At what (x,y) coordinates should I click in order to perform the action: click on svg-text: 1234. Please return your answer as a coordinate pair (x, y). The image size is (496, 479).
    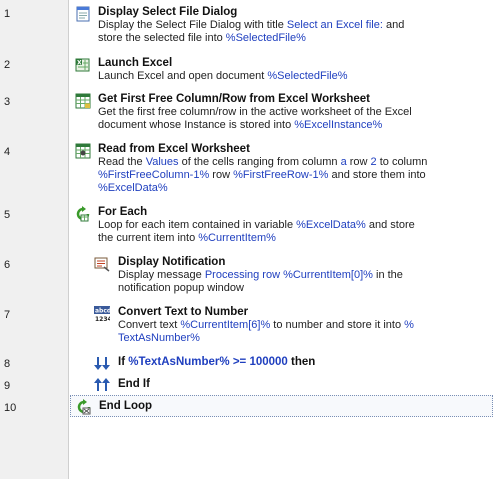
    Looking at the image, I should click on (102, 319).